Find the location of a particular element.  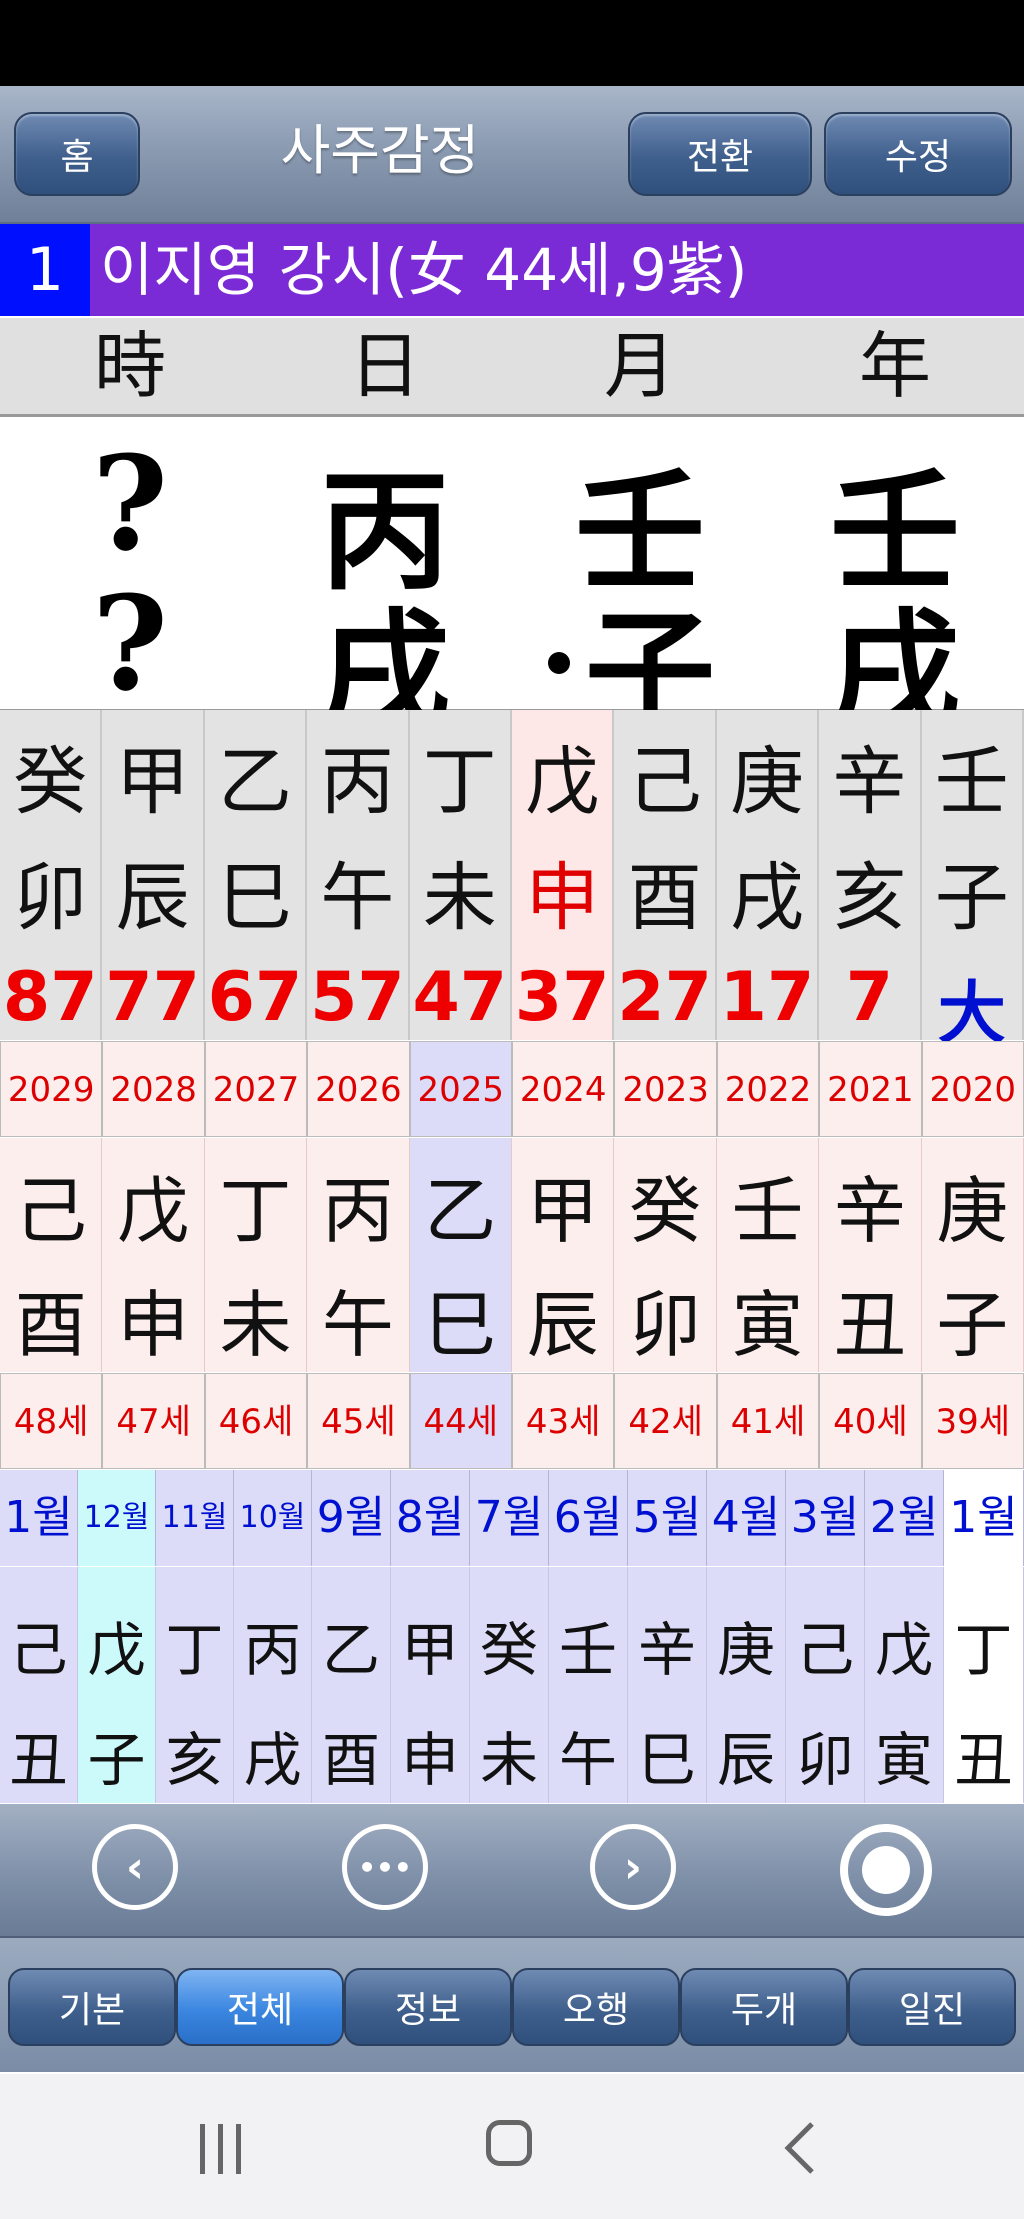

month-pillars: 己丑戊子丁亥丙戌乙酉甲申癸未壬午辛巳庚辰己卯戊寅丁丑 is located at coordinates (512, 1685).